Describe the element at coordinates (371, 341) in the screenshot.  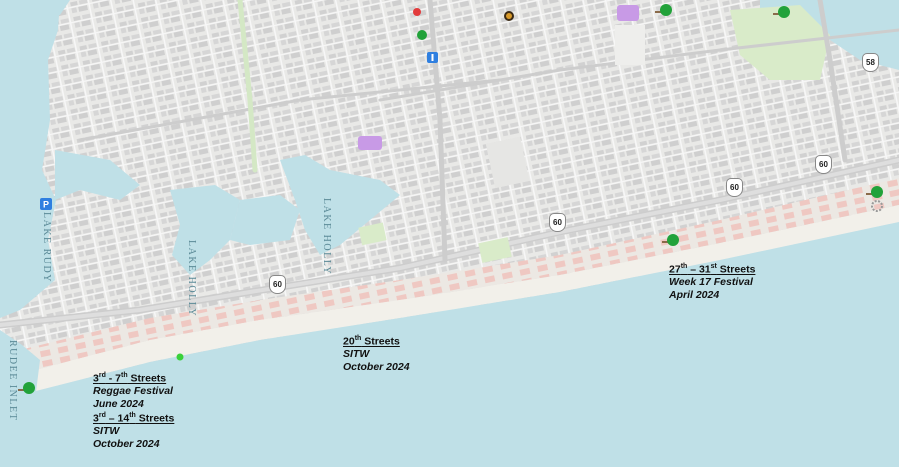
I see `event-streets: 20th Streets` at that location.